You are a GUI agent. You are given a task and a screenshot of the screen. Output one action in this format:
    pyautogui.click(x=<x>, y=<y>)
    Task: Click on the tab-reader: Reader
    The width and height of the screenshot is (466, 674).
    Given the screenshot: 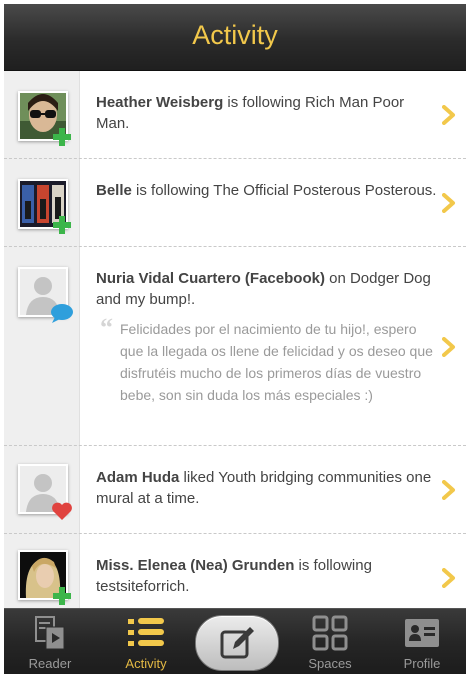 What is the action you would take?
    pyautogui.click(x=50, y=641)
    